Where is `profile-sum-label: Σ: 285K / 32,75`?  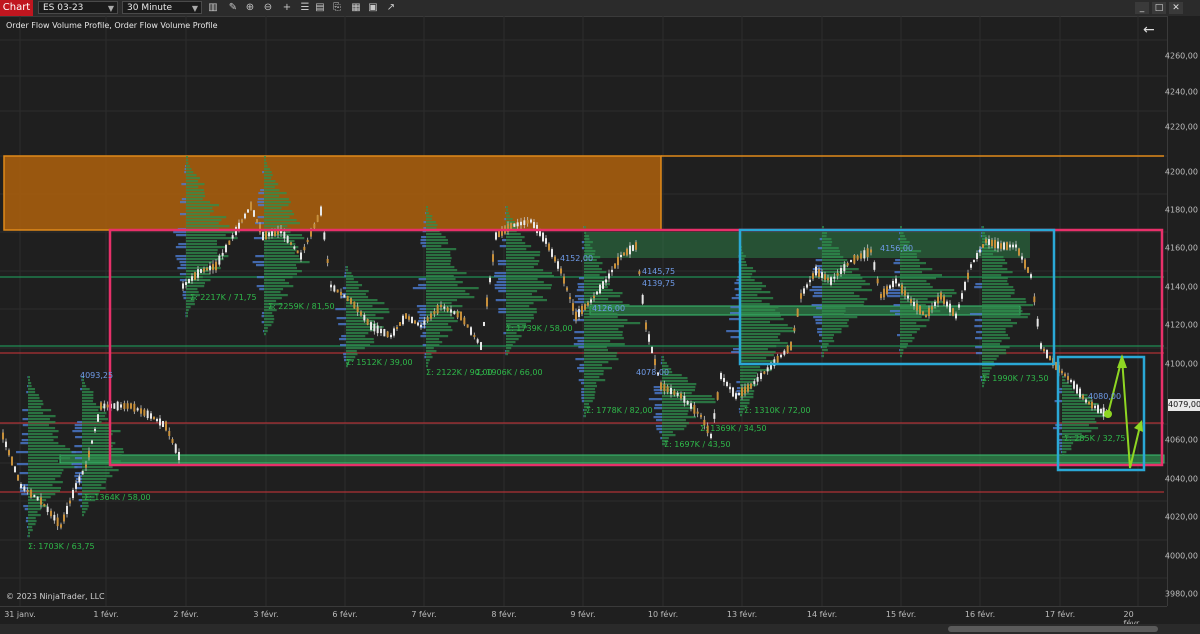 profile-sum-label: Σ: 285K / 32,75 is located at coordinates (1095, 438).